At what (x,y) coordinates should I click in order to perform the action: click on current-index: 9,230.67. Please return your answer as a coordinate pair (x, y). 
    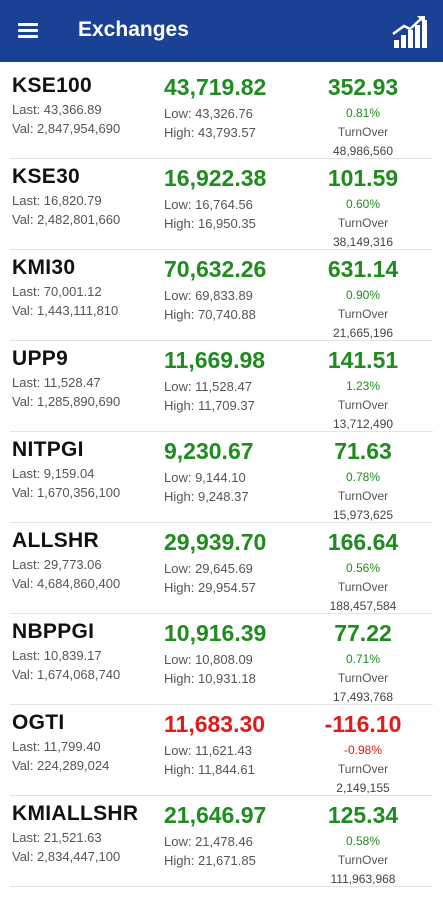
    Looking at the image, I should click on (209, 451).